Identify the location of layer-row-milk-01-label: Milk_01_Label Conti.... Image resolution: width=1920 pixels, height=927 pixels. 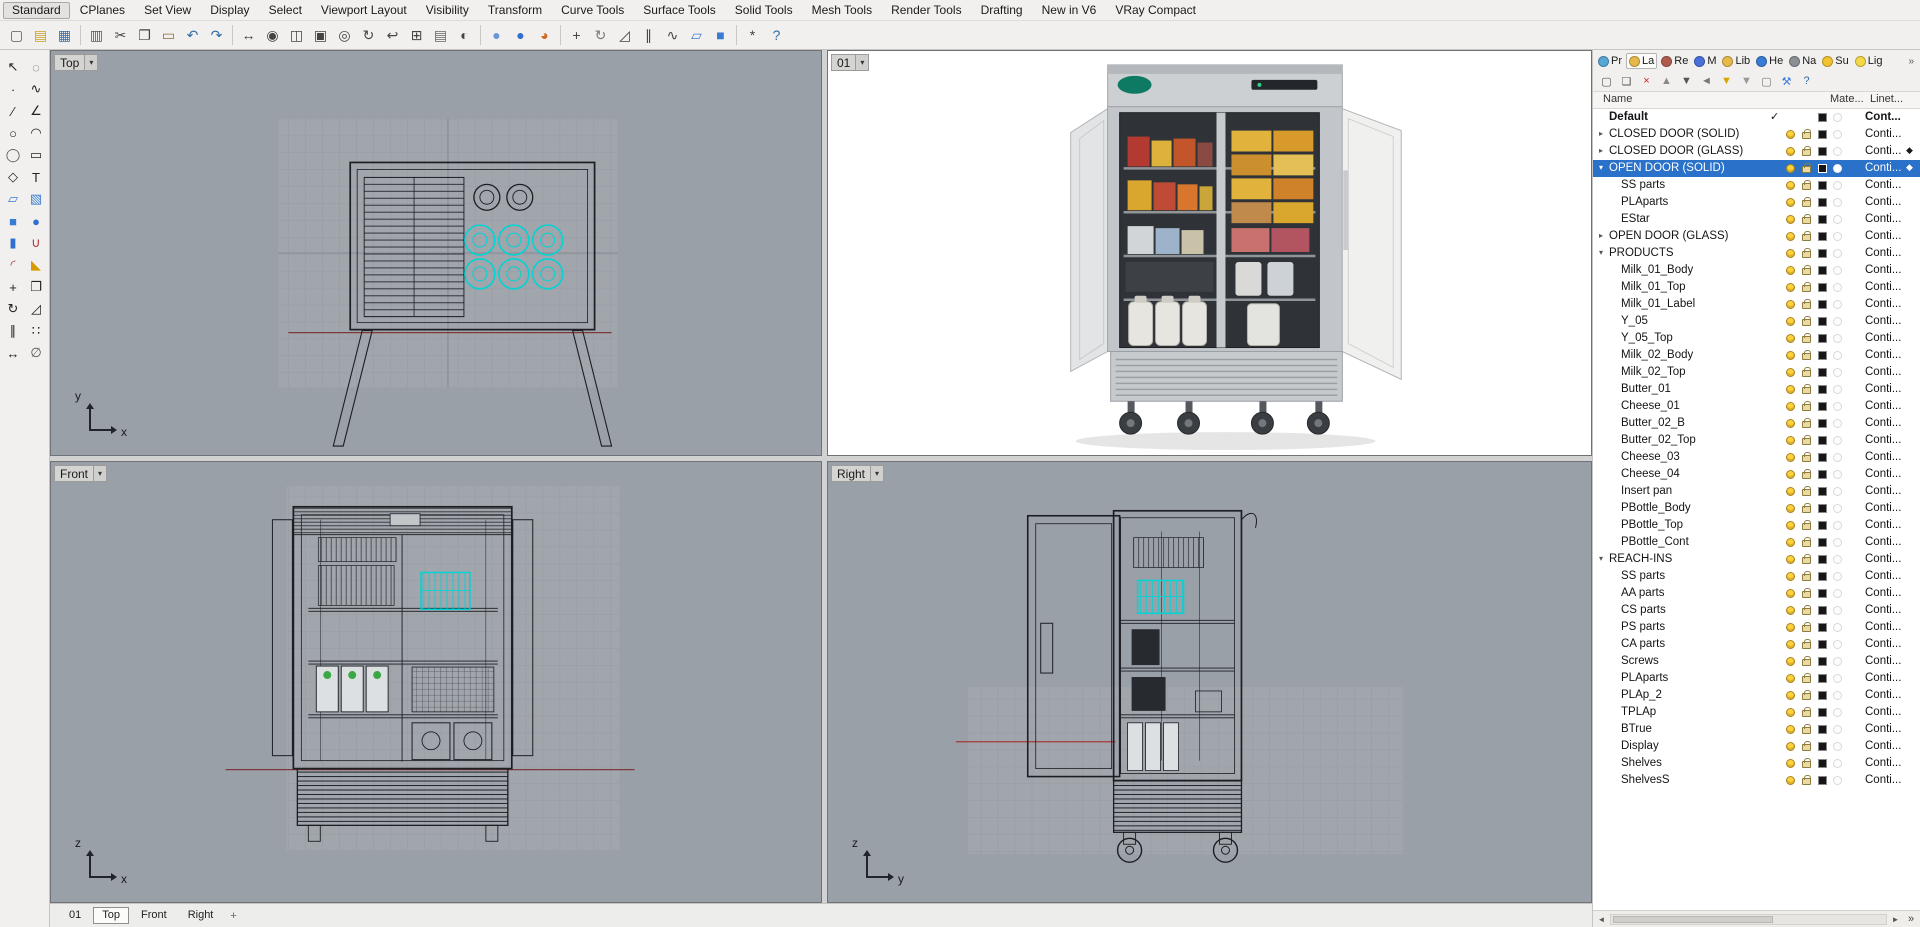
(1756, 304).